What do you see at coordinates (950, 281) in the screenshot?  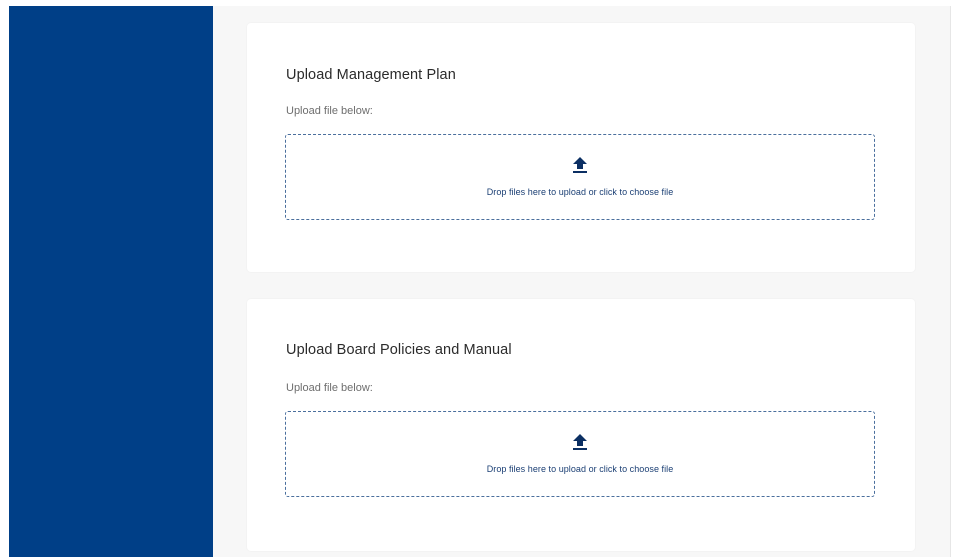 I see `scrollbar-track` at bounding box center [950, 281].